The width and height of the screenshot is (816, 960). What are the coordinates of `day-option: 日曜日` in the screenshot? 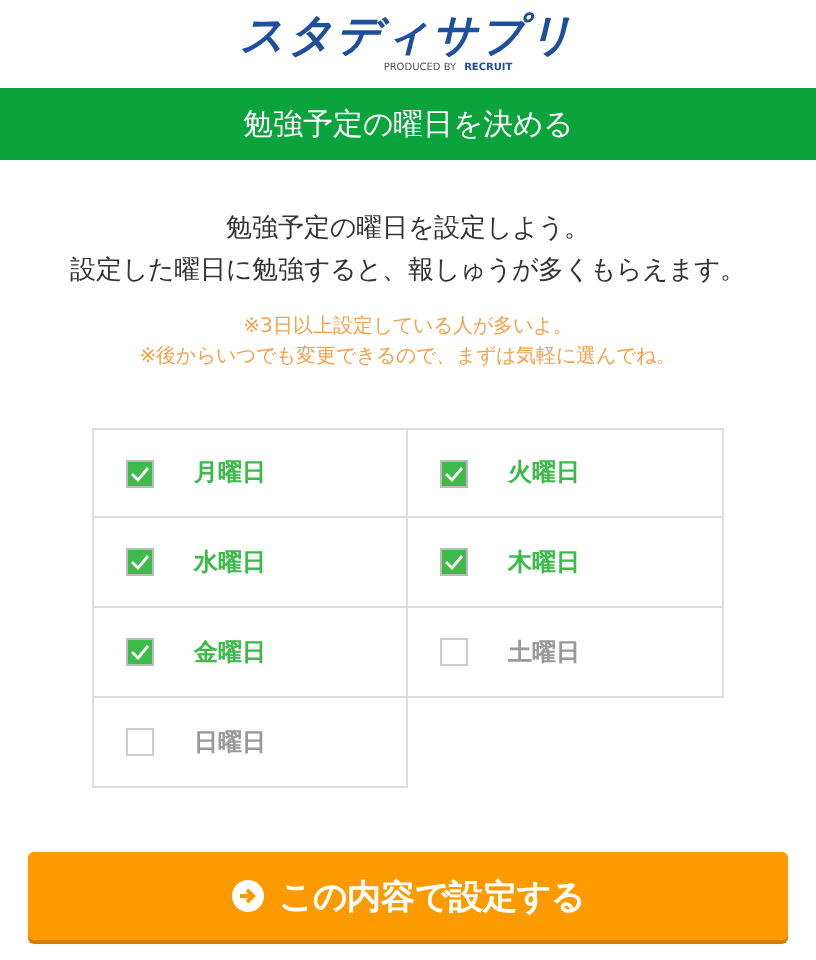 It's located at (250, 743).